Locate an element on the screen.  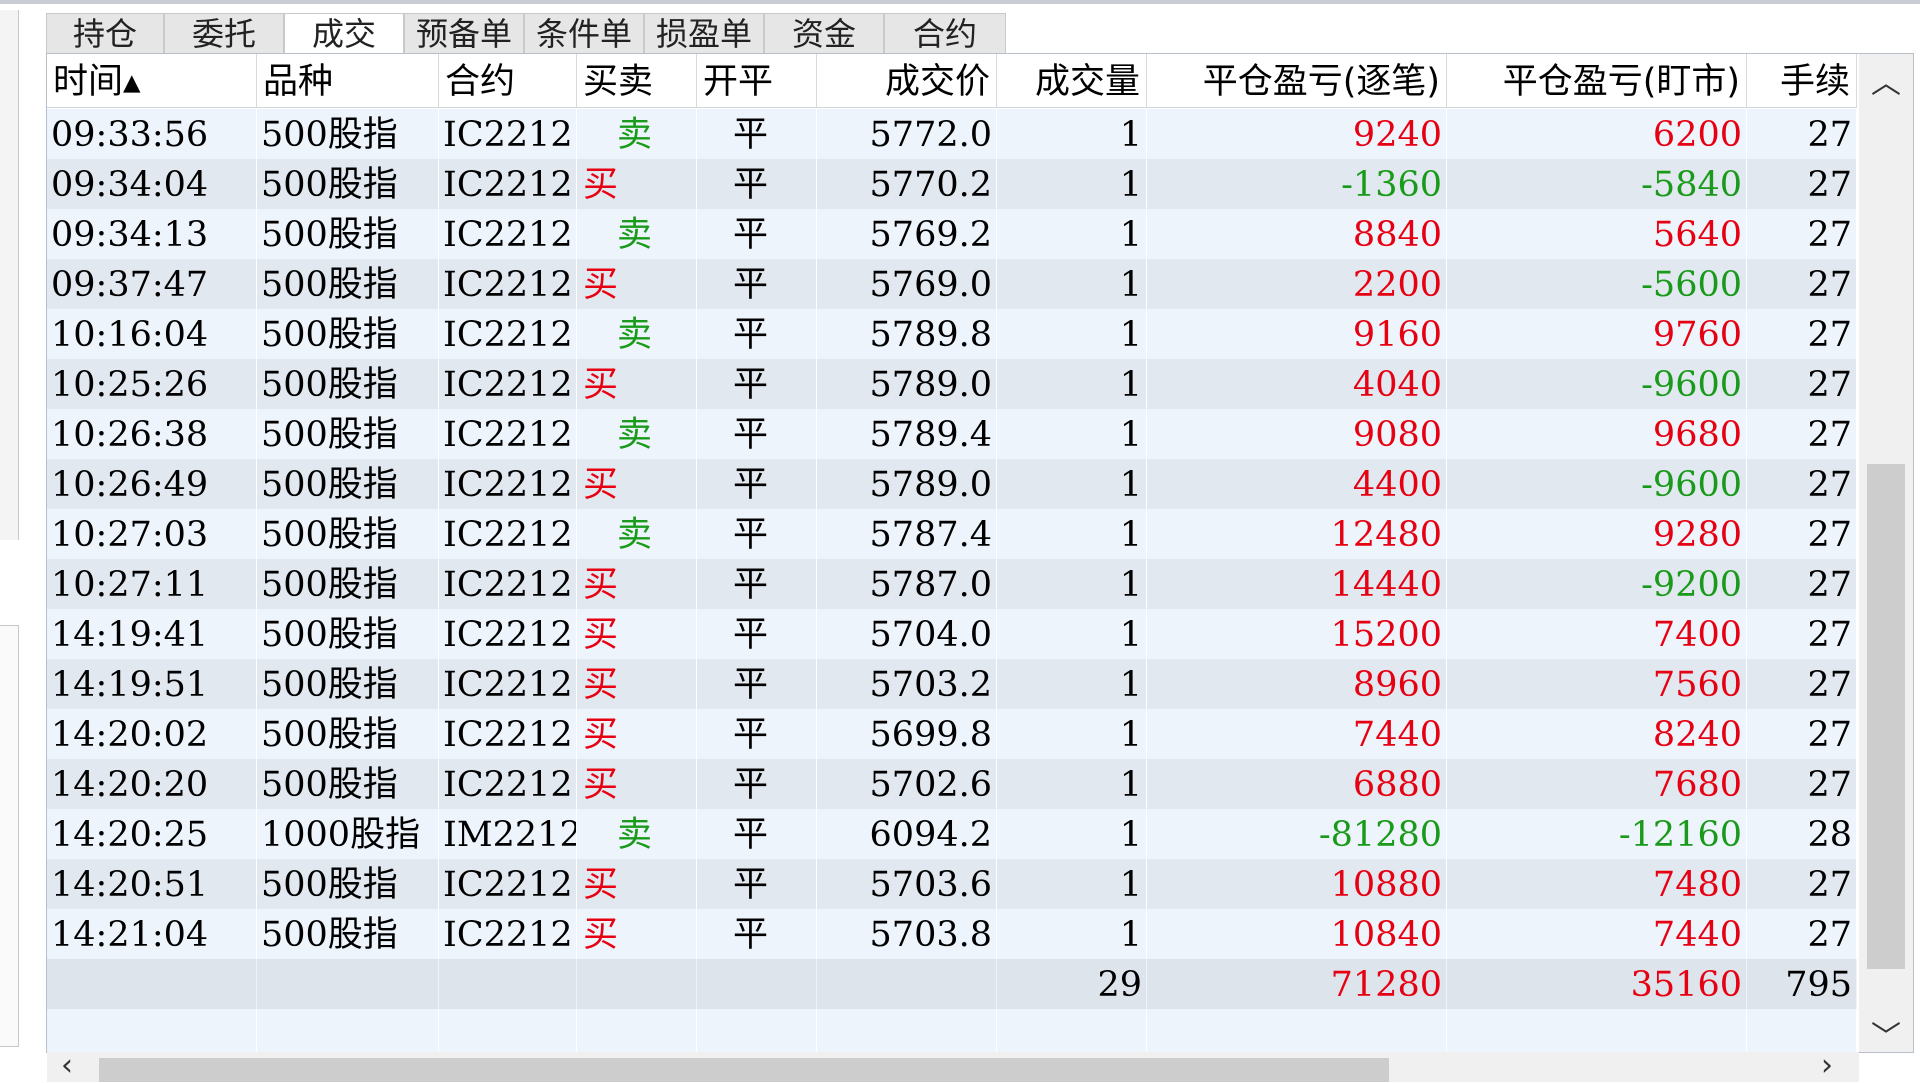
table-row: 09:34:04 500股指 IC2212 买平 5770.2 1 -1360 -5840 27 is located at coordinates (952, 184).